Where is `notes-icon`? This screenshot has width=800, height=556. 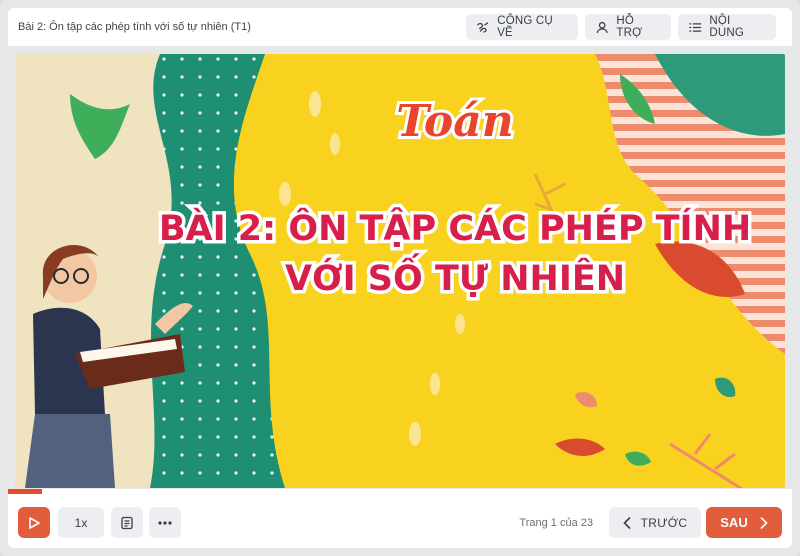 notes-icon is located at coordinates (127, 522).